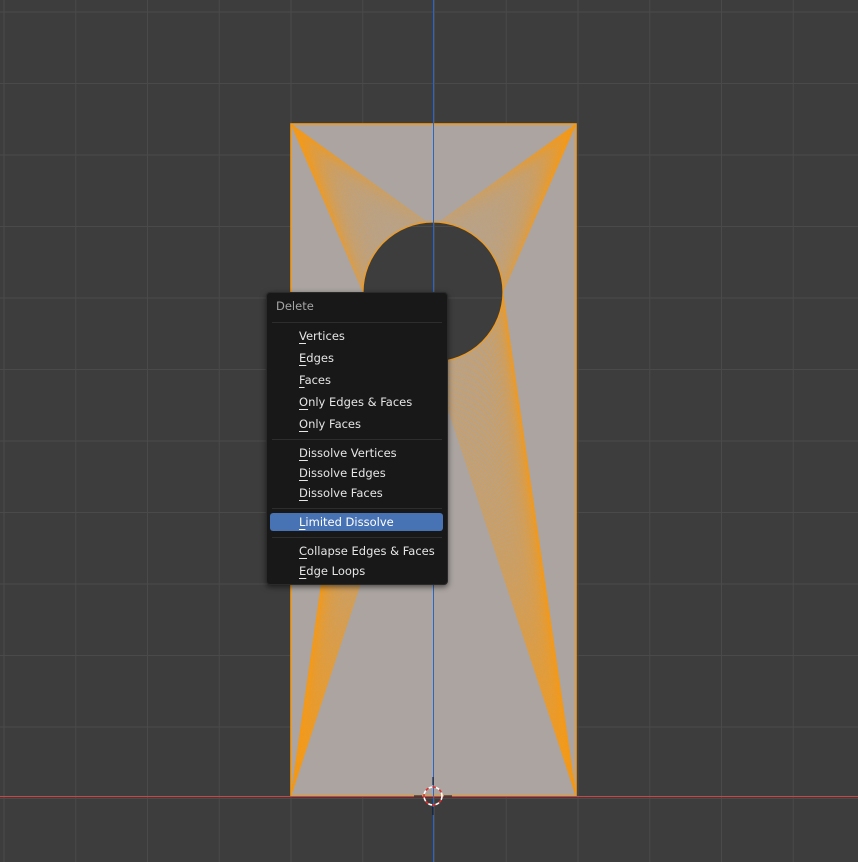 The height and width of the screenshot is (862, 858). What do you see at coordinates (303, 551) in the screenshot?
I see `menu-item-hotkey-letter: C` at bounding box center [303, 551].